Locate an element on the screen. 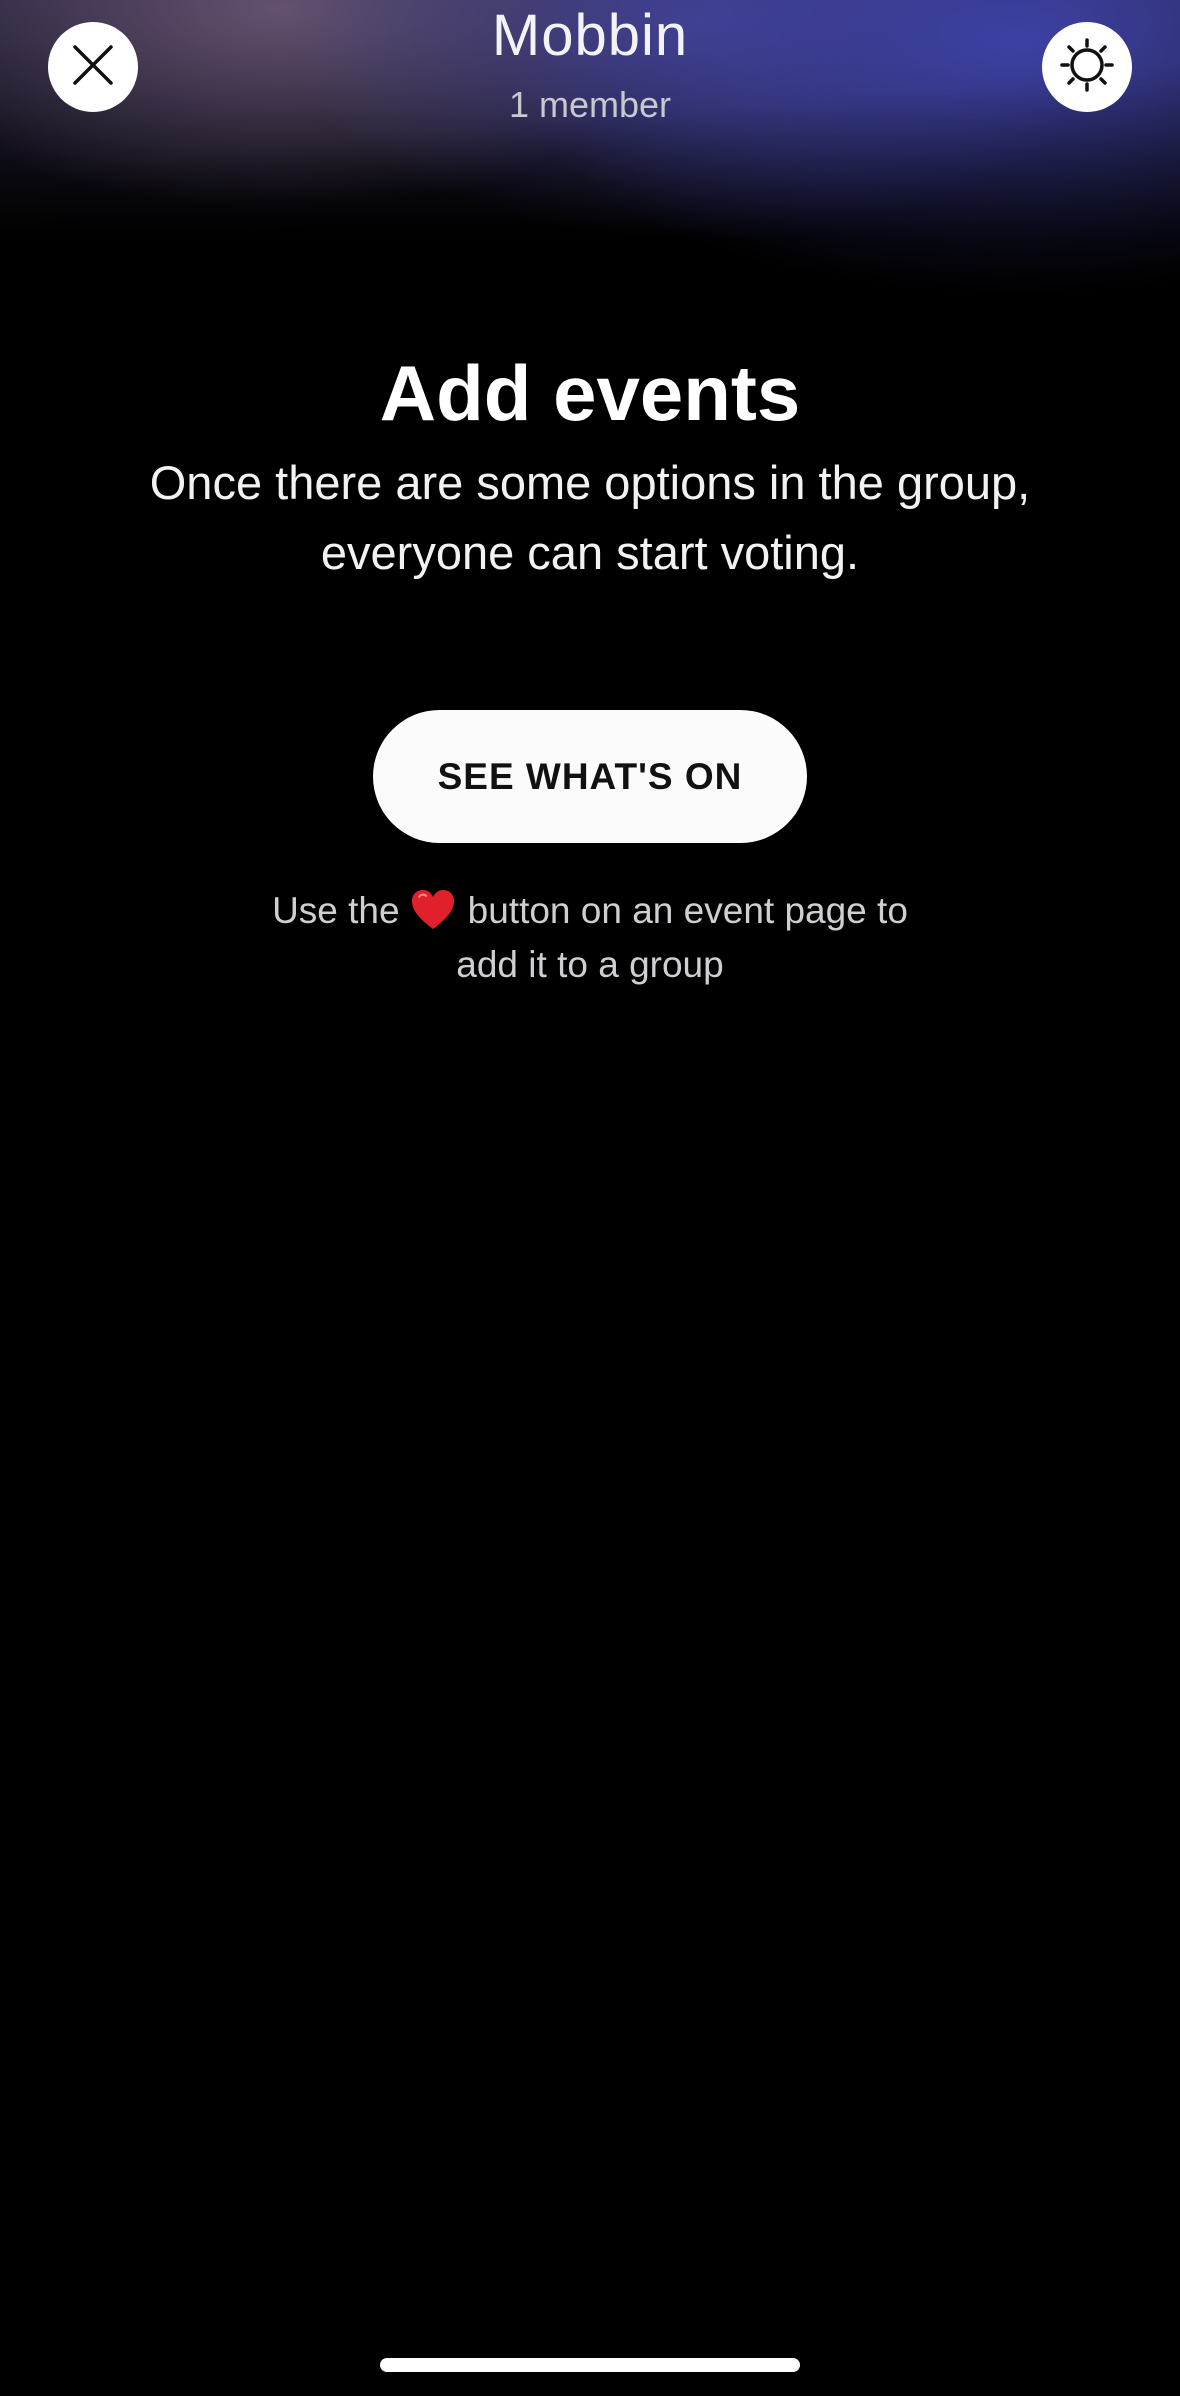 The width and height of the screenshot is (1180, 2396). hint-text-before: Use the is located at coordinates (336, 910).